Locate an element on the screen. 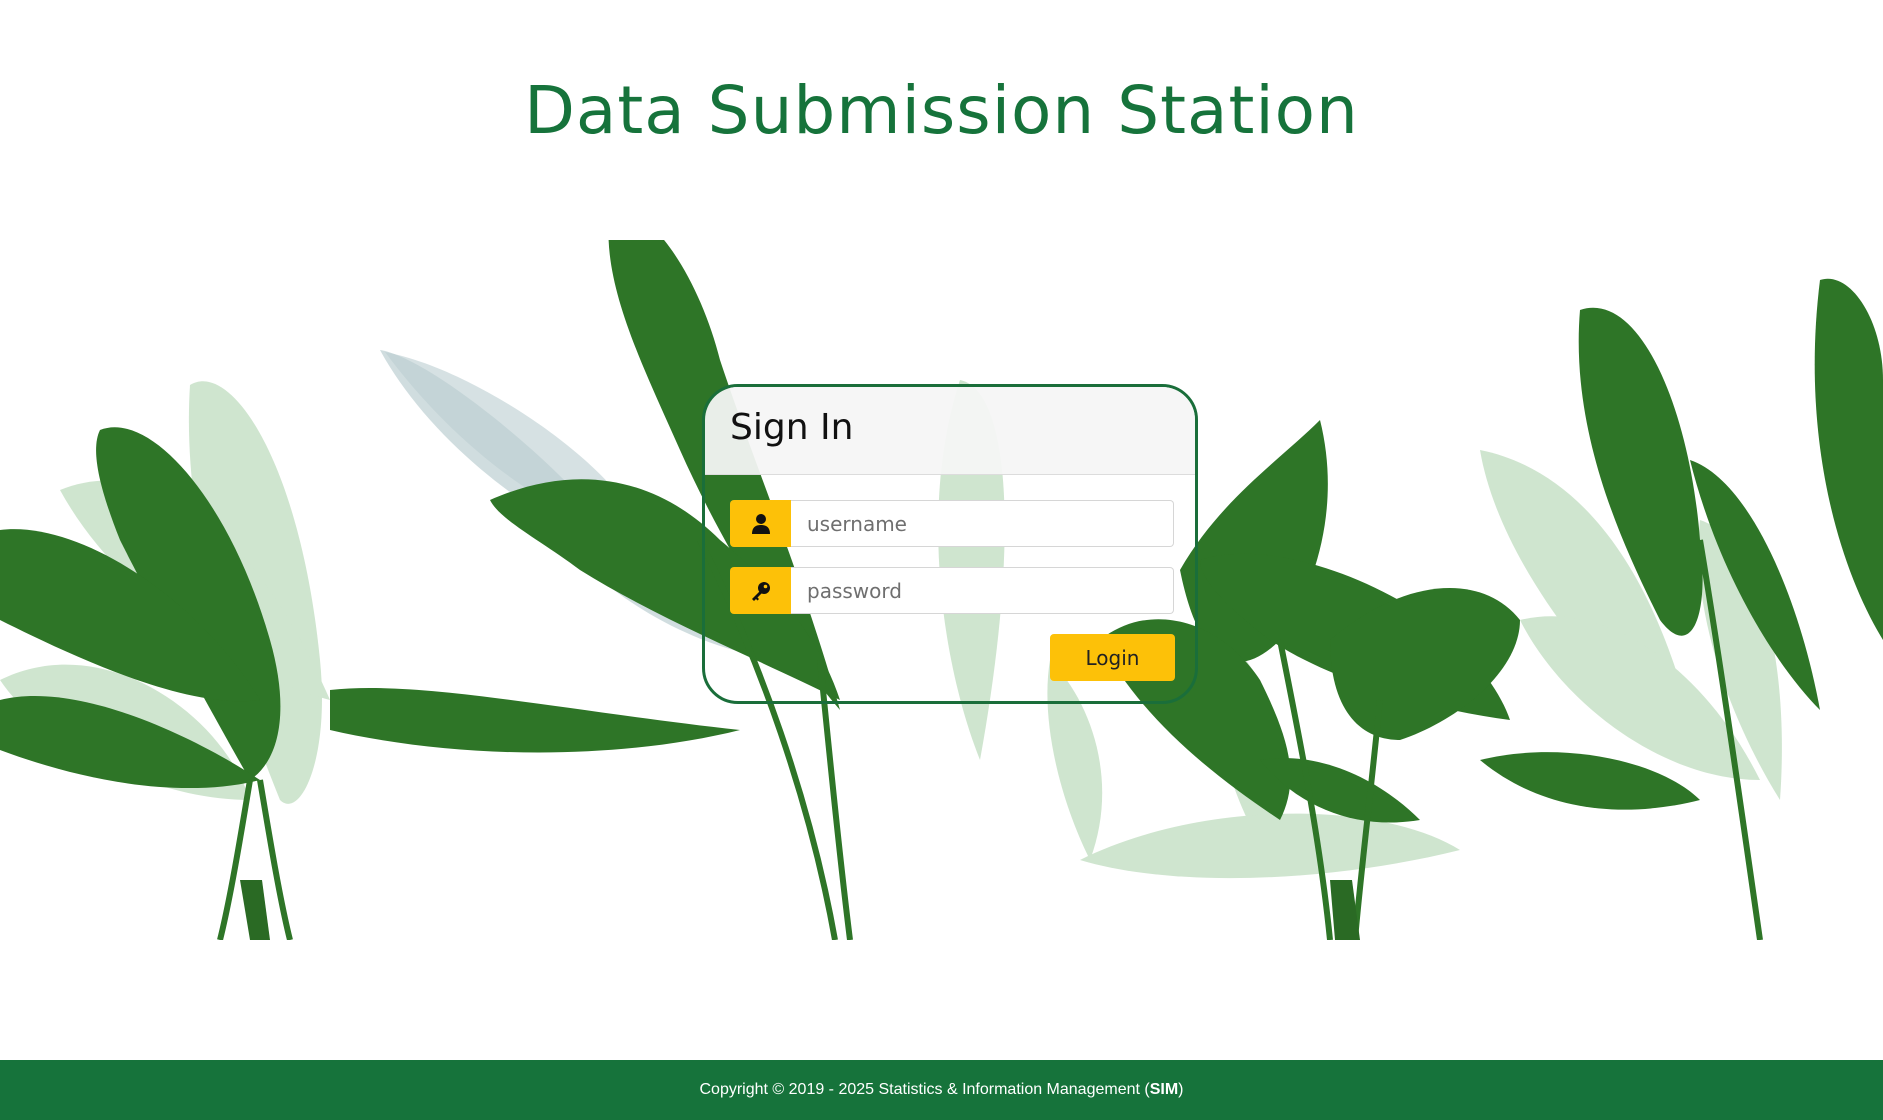 The image size is (1883, 1120). login-card: Sign In Login is located at coordinates (950, 544).